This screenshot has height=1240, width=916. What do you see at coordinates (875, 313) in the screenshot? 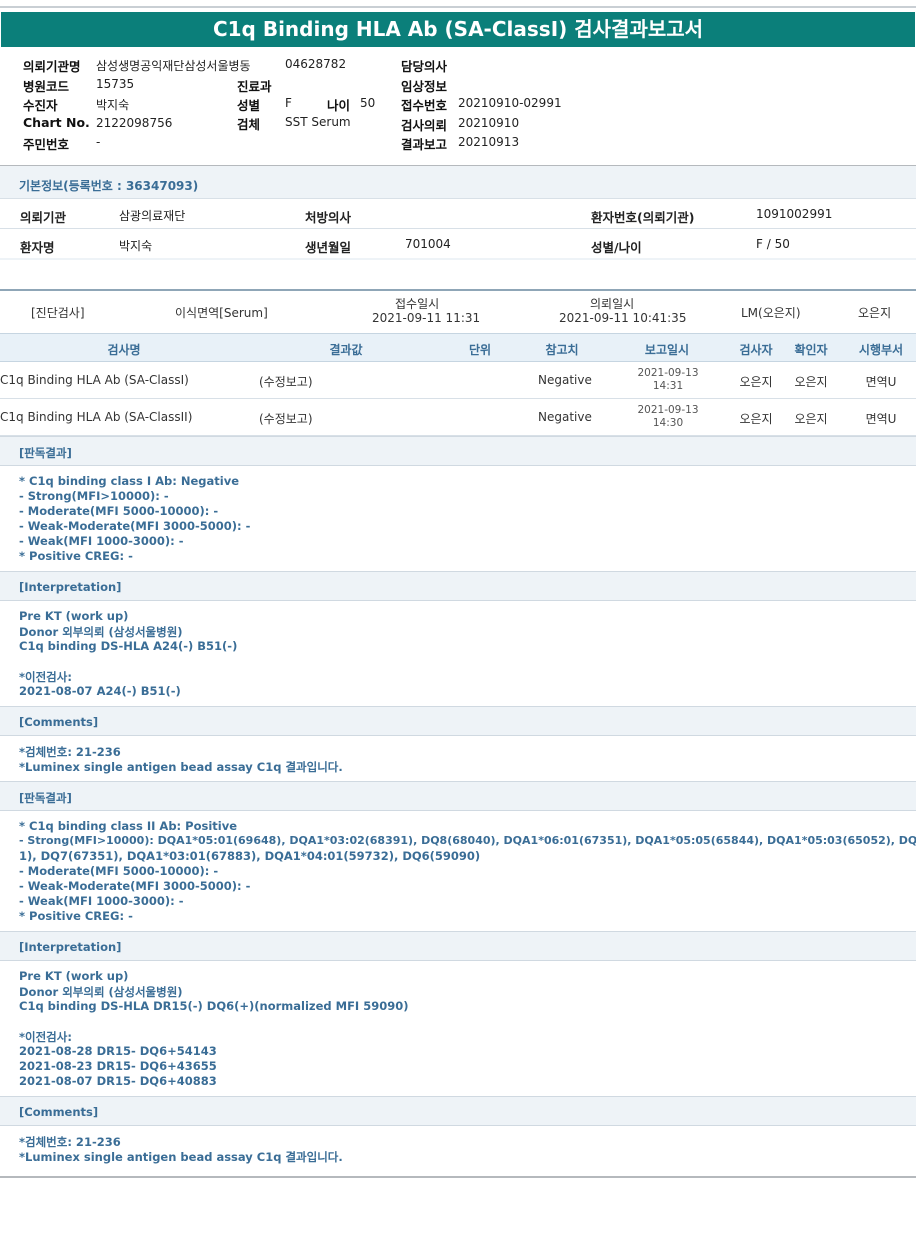
I see `diag-person: 오은지` at bounding box center [875, 313].